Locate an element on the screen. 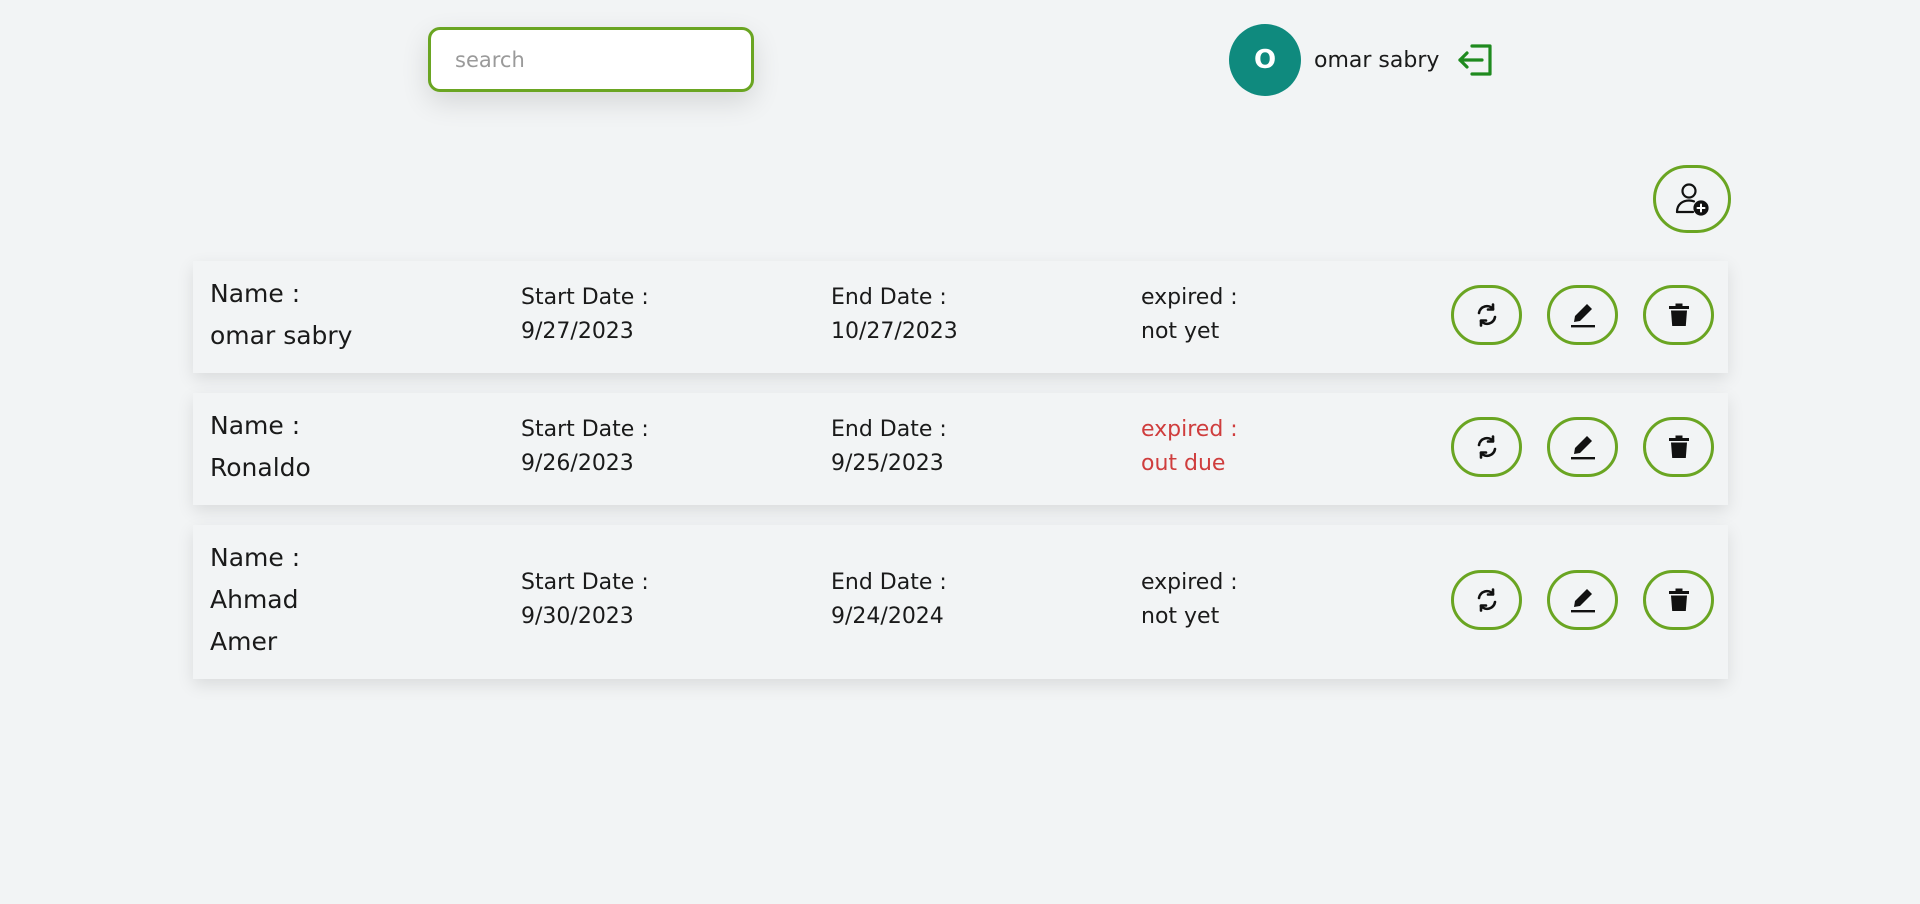  member-name: omar sabry is located at coordinates (281, 335).